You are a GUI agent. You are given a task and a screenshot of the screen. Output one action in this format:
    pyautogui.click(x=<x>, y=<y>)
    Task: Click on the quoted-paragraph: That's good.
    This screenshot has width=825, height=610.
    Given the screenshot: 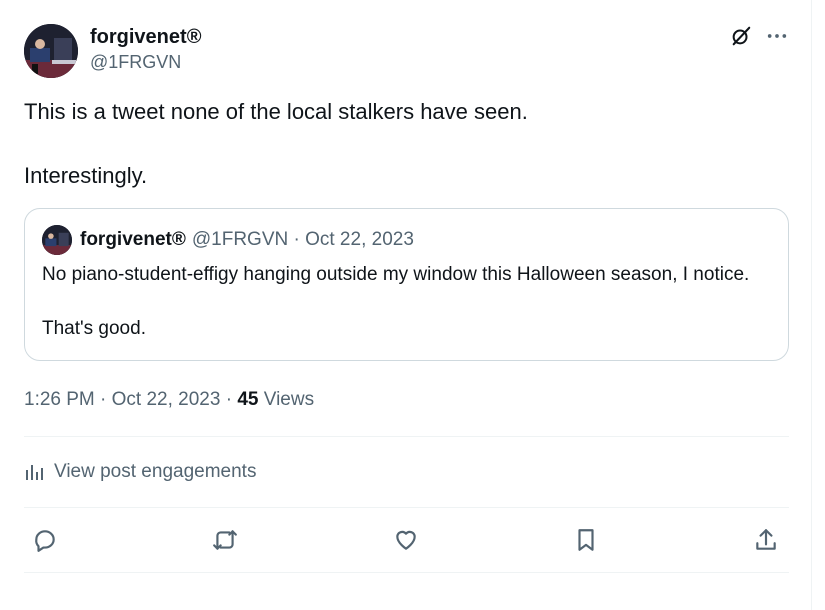 What is the action you would take?
    pyautogui.click(x=94, y=328)
    